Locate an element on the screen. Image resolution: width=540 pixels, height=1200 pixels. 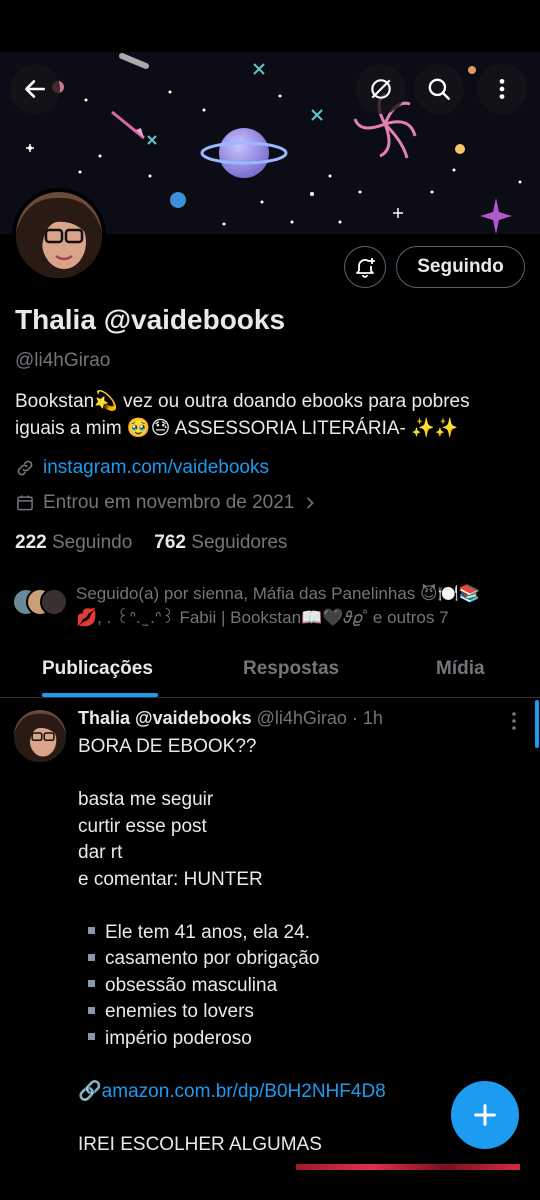
link-emoji-icon: 🔗 is located at coordinates (90, 1091).